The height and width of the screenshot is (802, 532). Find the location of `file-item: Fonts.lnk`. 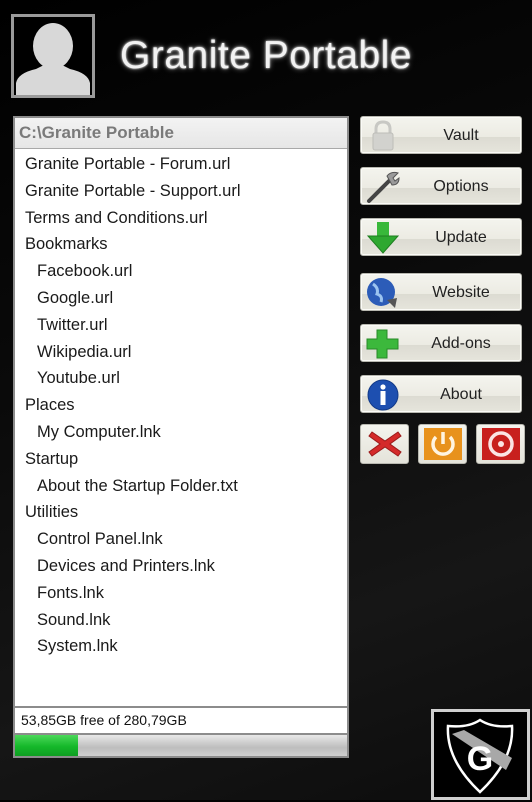

file-item: Fonts.lnk is located at coordinates (181, 593).